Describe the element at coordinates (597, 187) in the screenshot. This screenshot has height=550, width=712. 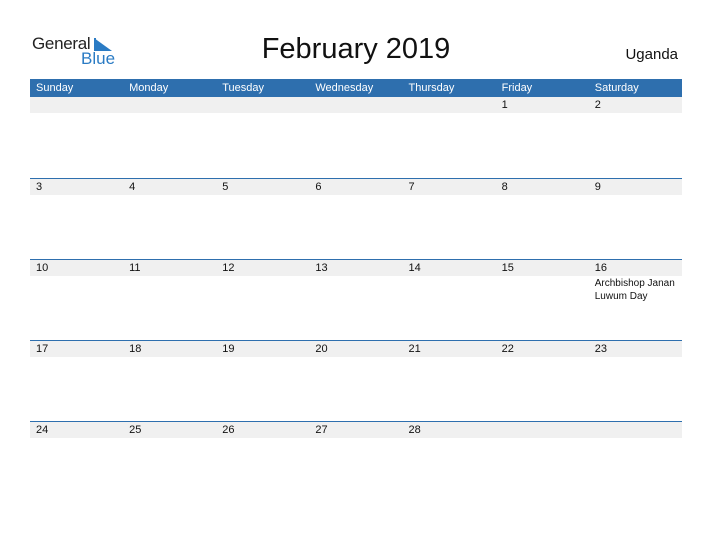
I see `day-number: 9` at that location.